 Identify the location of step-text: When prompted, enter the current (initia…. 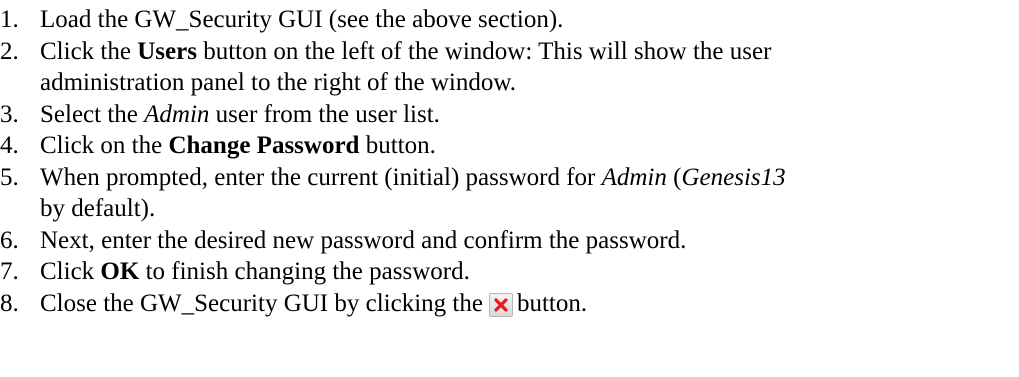
(413, 177).